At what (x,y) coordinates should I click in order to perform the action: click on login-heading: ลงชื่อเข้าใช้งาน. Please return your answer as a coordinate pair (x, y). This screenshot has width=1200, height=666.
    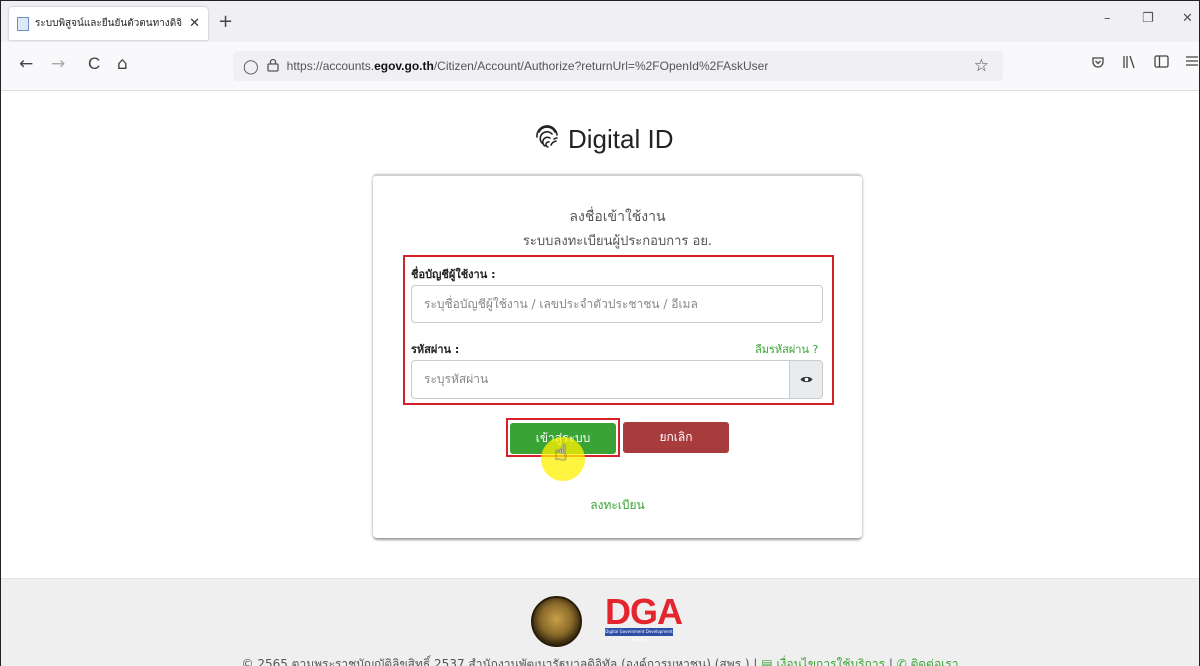
    Looking at the image, I should click on (617, 217).